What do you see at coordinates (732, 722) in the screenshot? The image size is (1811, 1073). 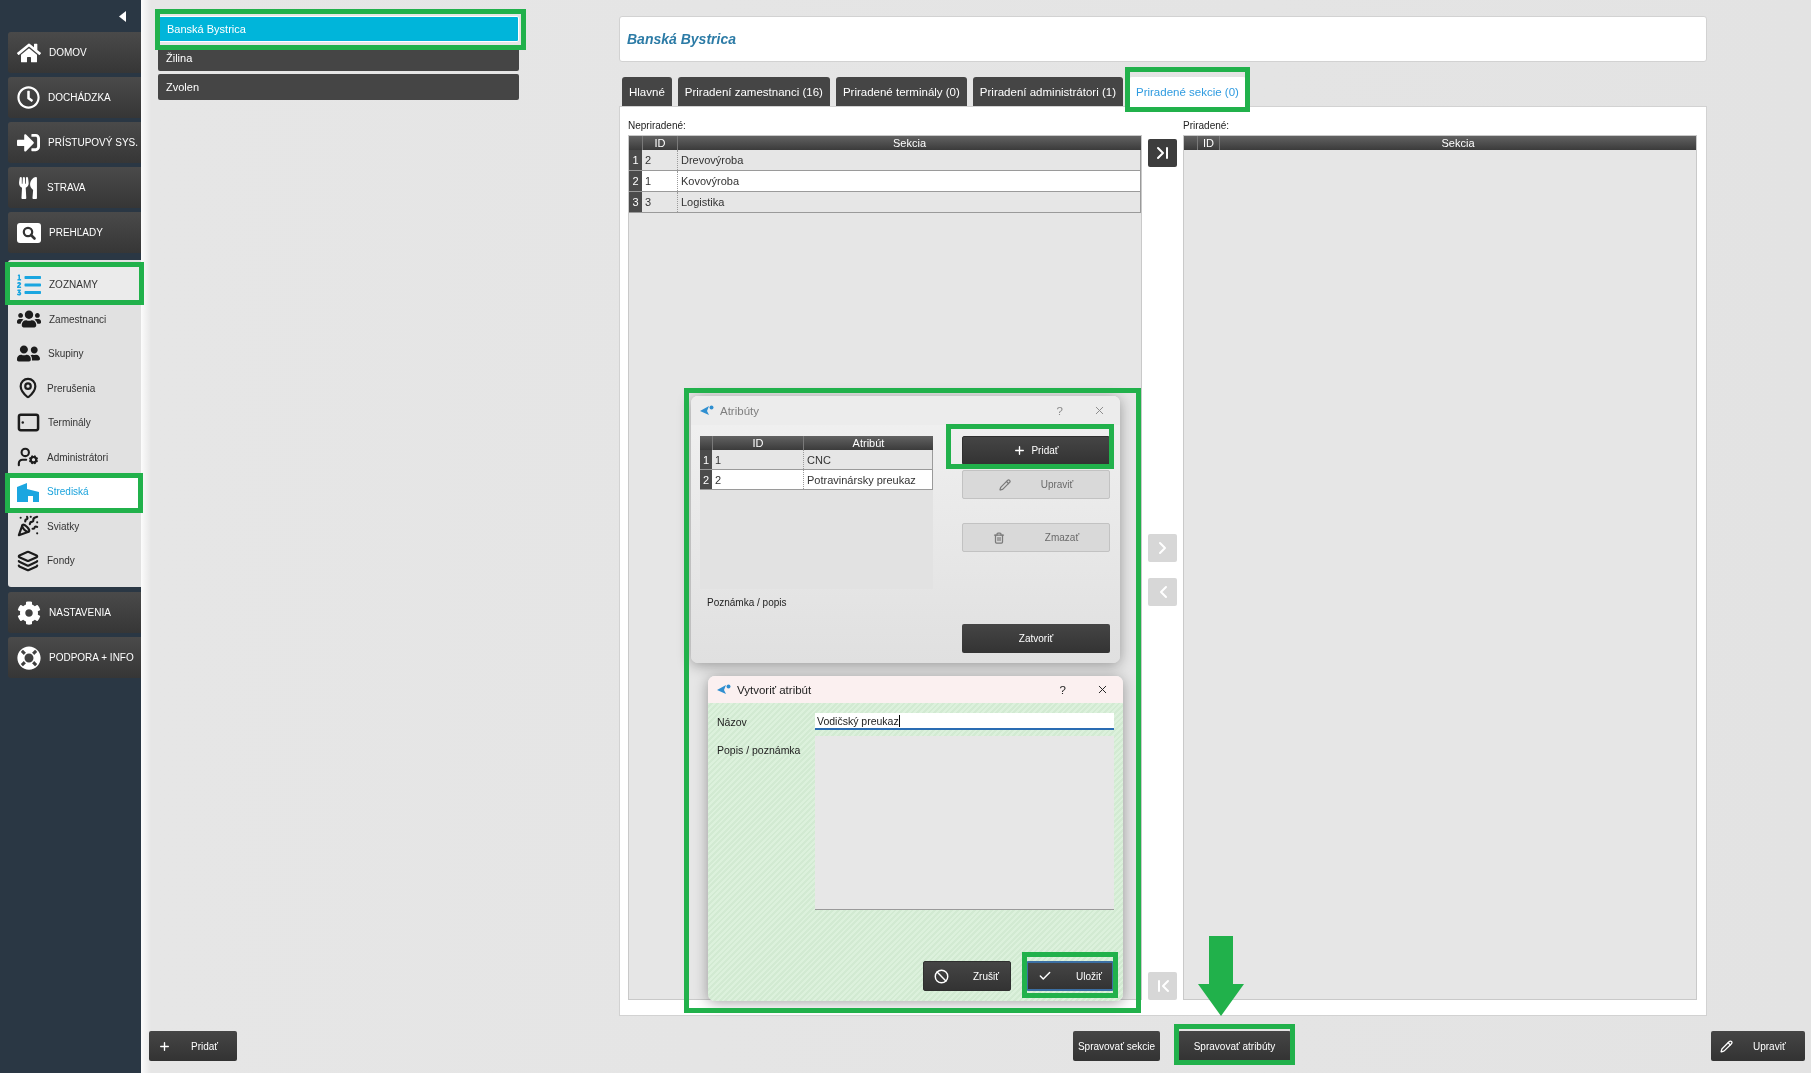 I see `field-label: Názov` at bounding box center [732, 722].